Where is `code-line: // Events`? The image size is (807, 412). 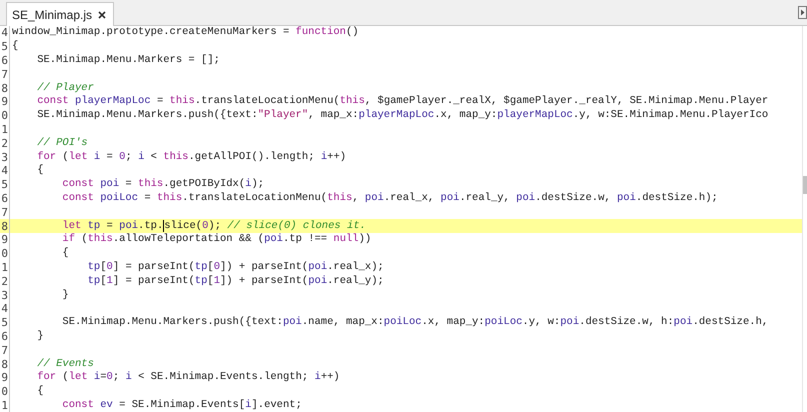 code-line: // Events is located at coordinates (65, 364).